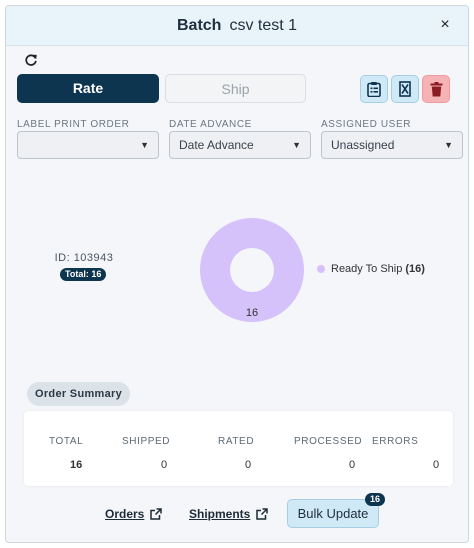  I want to click on total-badge: Total: 16, so click(83, 274).